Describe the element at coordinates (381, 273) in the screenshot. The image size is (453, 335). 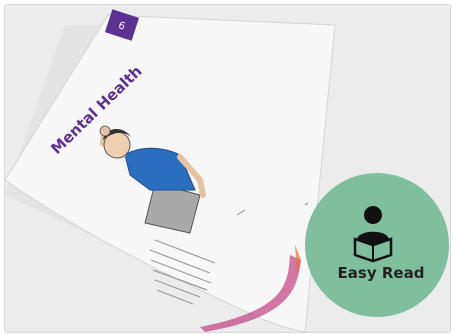
I see `easy-read-label: Easy Read` at that location.